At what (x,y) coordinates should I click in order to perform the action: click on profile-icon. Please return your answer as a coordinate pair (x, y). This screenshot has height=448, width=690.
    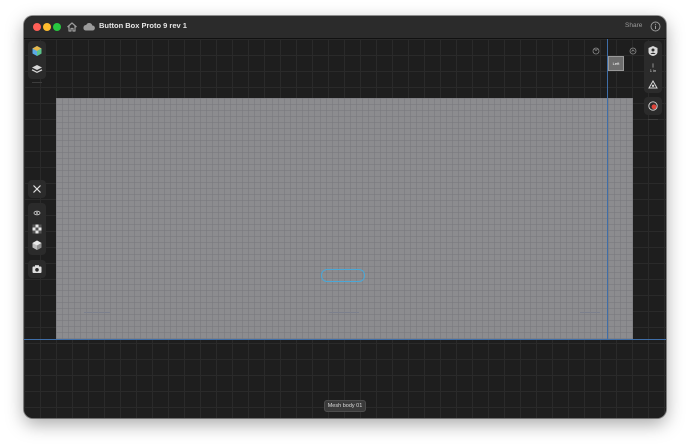
    Looking at the image, I should click on (653, 51).